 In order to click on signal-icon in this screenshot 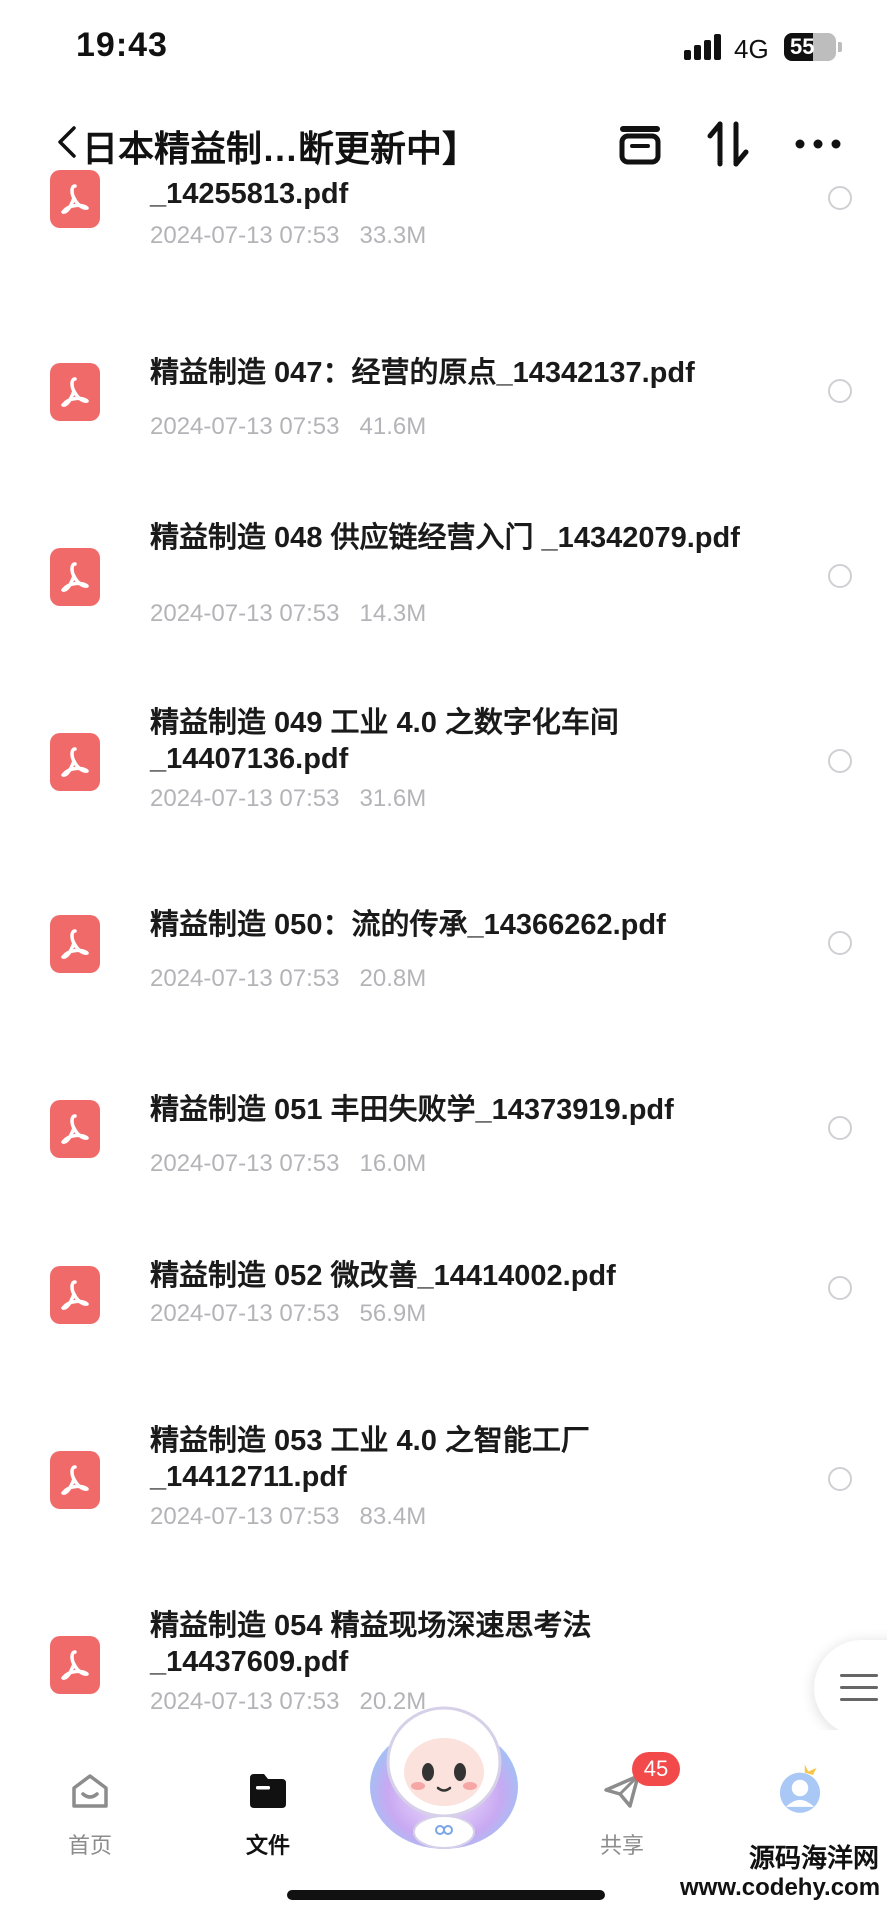, I will do `click(704, 47)`.